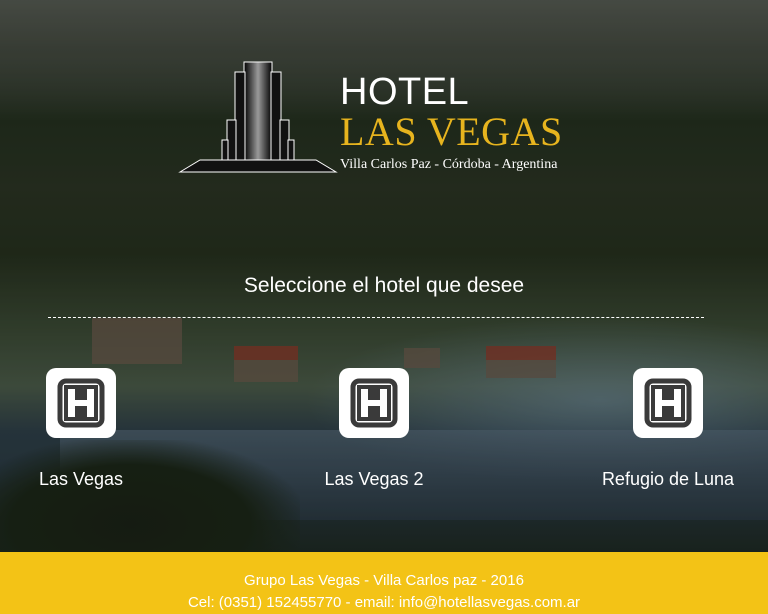 Image resolution: width=768 pixels, height=614 pixels. What do you see at coordinates (451, 131) in the screenshot?
I see `logo-hotel-name: LAS VEGAS` at bounding box center [451, 131].